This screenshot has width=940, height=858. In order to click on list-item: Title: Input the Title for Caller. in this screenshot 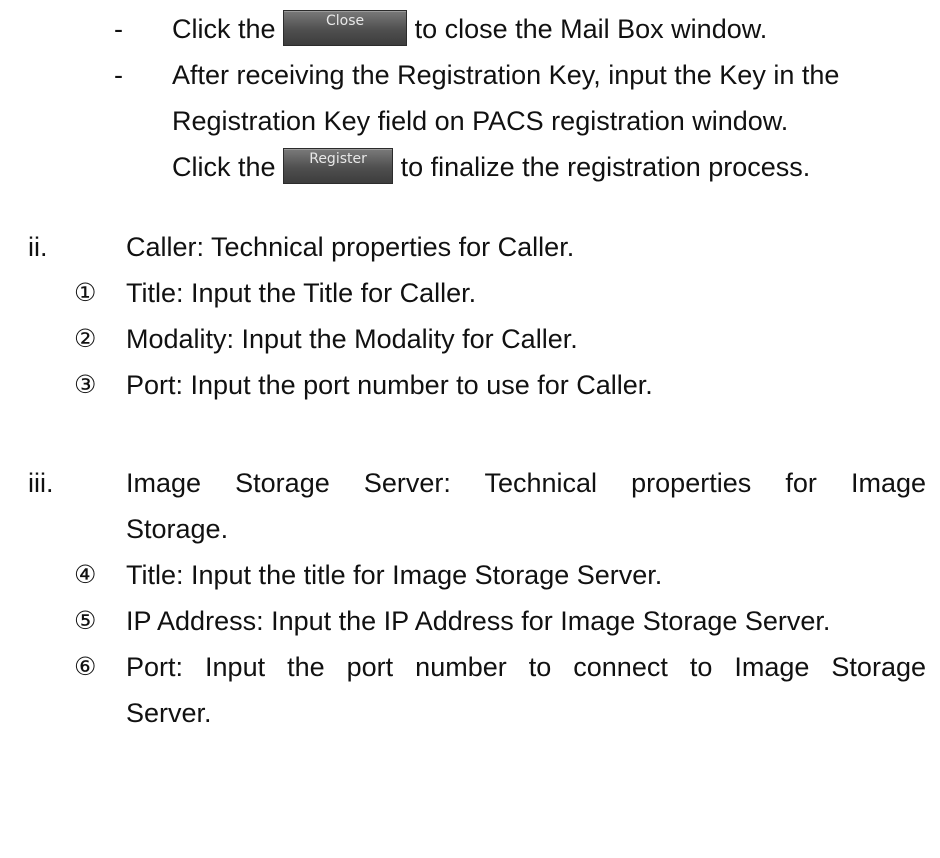, I will do `click(301, 293)`.